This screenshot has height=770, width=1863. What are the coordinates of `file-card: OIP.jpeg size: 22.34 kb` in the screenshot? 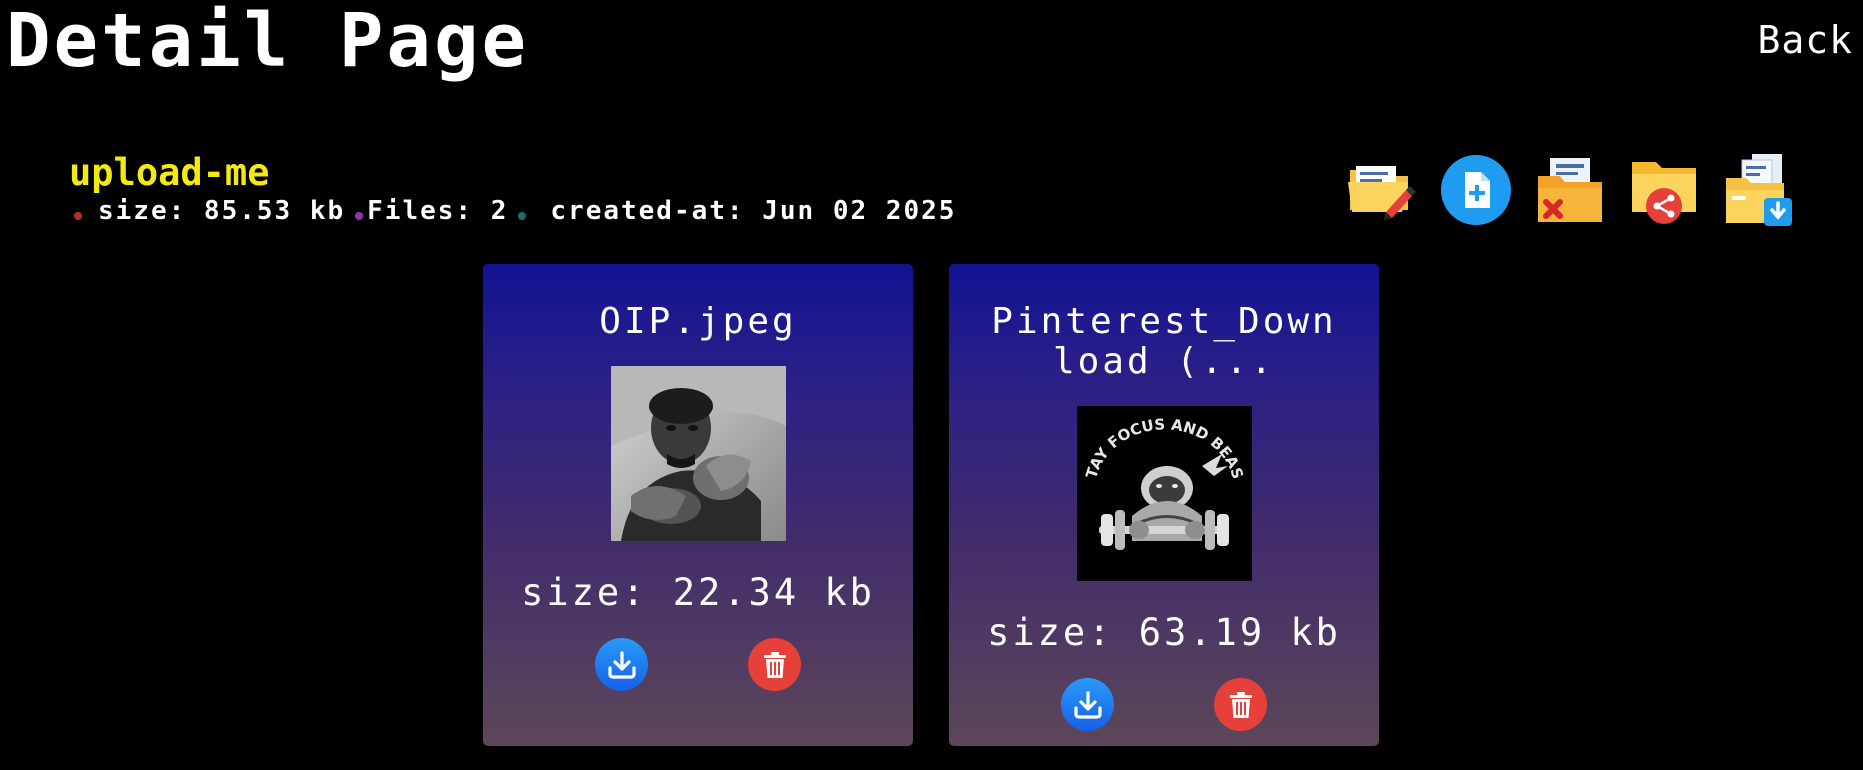 It's located at (698, 505).